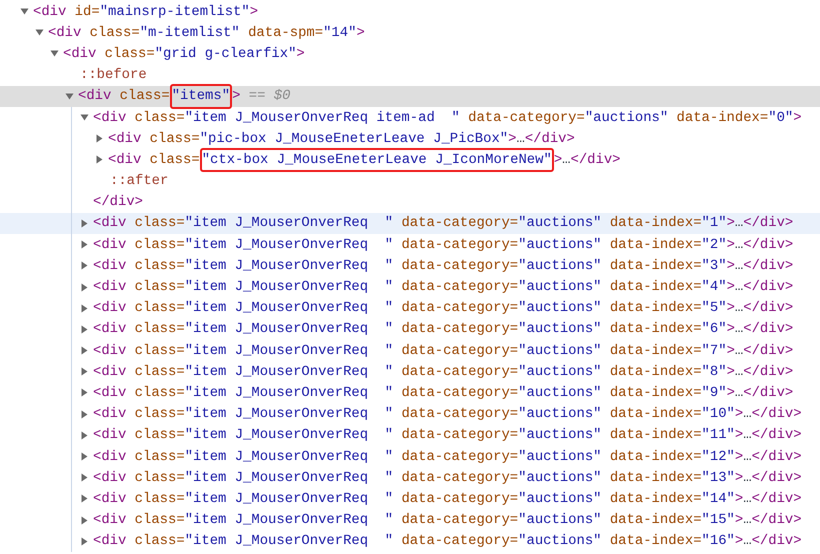 This screenshot has height=554, width=820. Describe the element at coordinates (714, 287) in the screenshot. I see `attribute-value: "4"` at that location.